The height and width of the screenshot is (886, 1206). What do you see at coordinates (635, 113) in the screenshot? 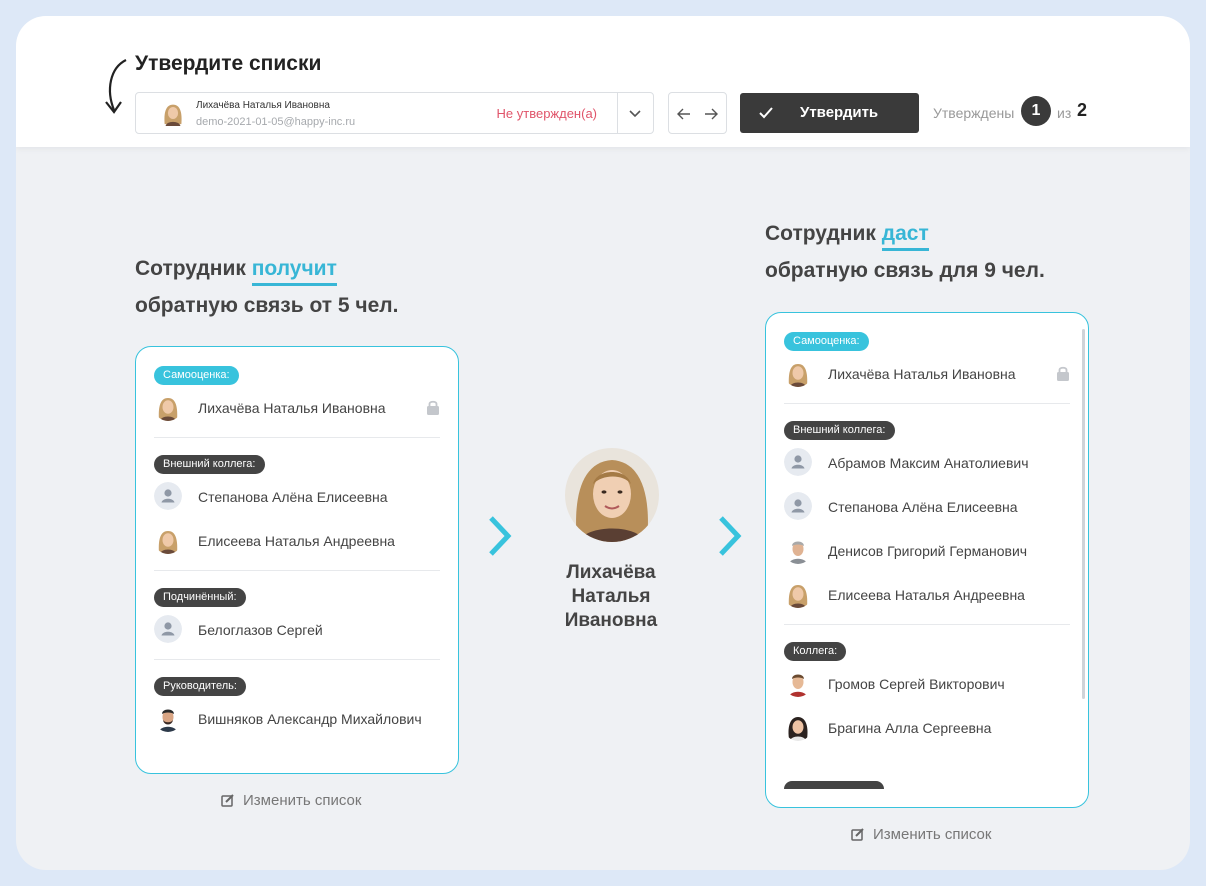
I see `chevron-down-icon` at bounding box center [635, 113].